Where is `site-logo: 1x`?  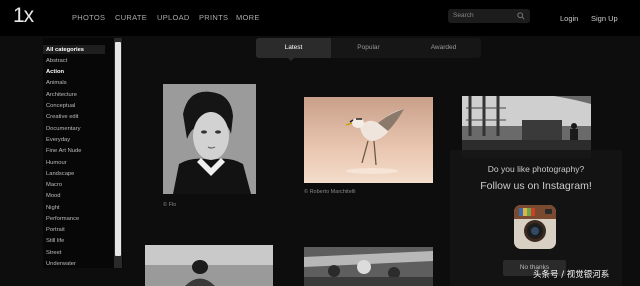
site-logo: 1x is located at coordinates (23, 16).